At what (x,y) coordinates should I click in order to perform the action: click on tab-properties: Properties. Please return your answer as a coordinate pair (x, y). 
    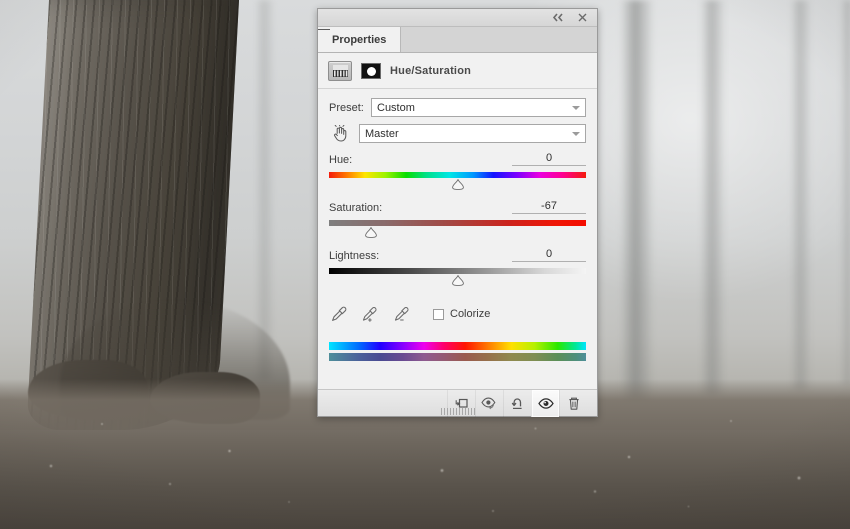
    Looking at the image, I should click on (360, 39).